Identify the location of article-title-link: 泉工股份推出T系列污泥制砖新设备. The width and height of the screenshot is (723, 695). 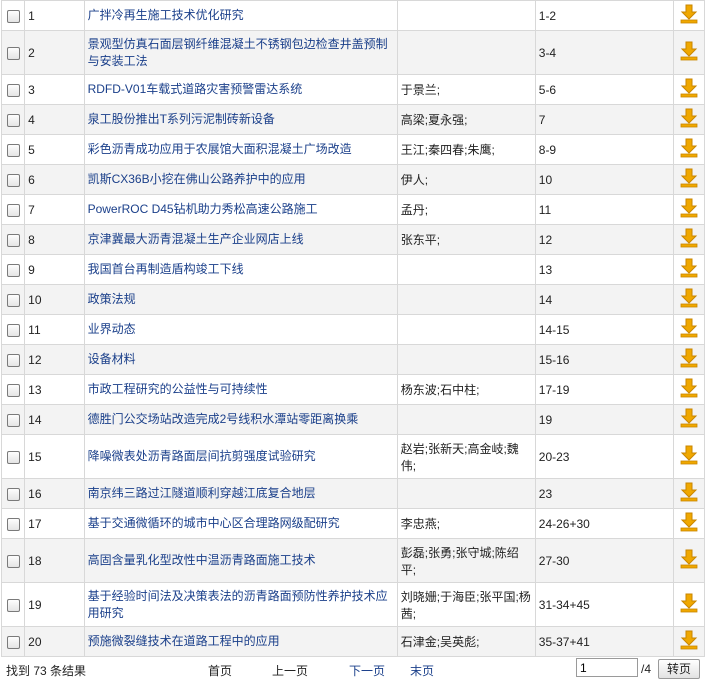
(181, 119).